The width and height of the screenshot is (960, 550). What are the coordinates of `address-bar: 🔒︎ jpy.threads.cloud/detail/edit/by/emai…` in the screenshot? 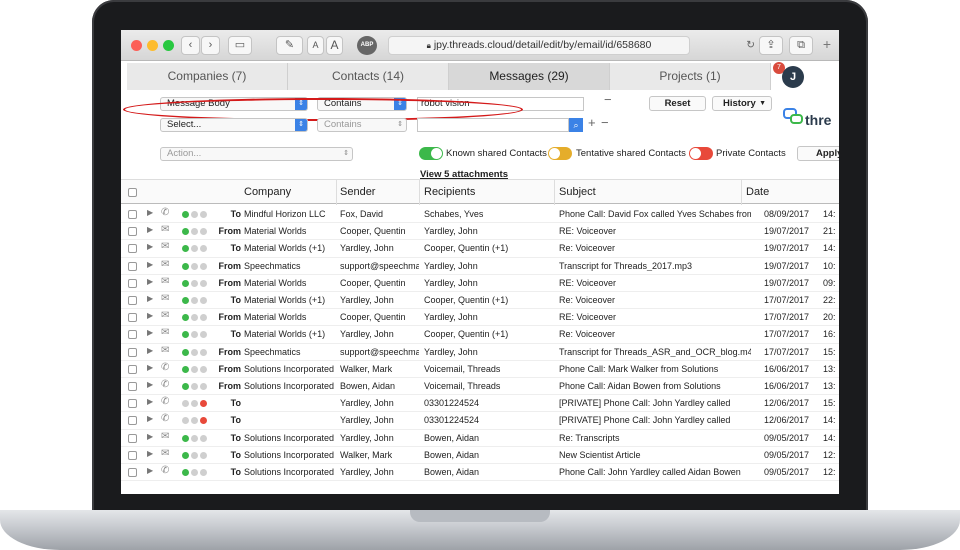 It's located at (571, 45).